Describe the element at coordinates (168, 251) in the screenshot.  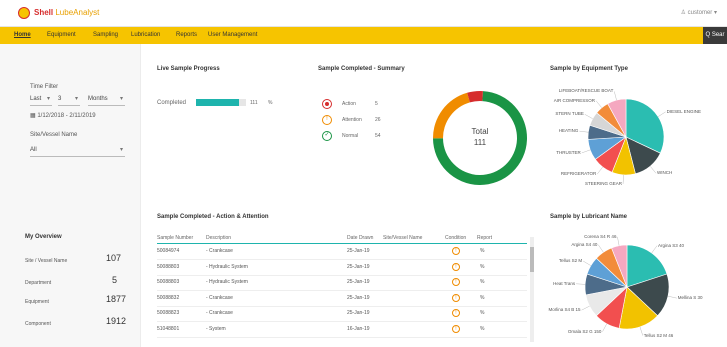
I see `cell-sample-number: 50084974` at that location.